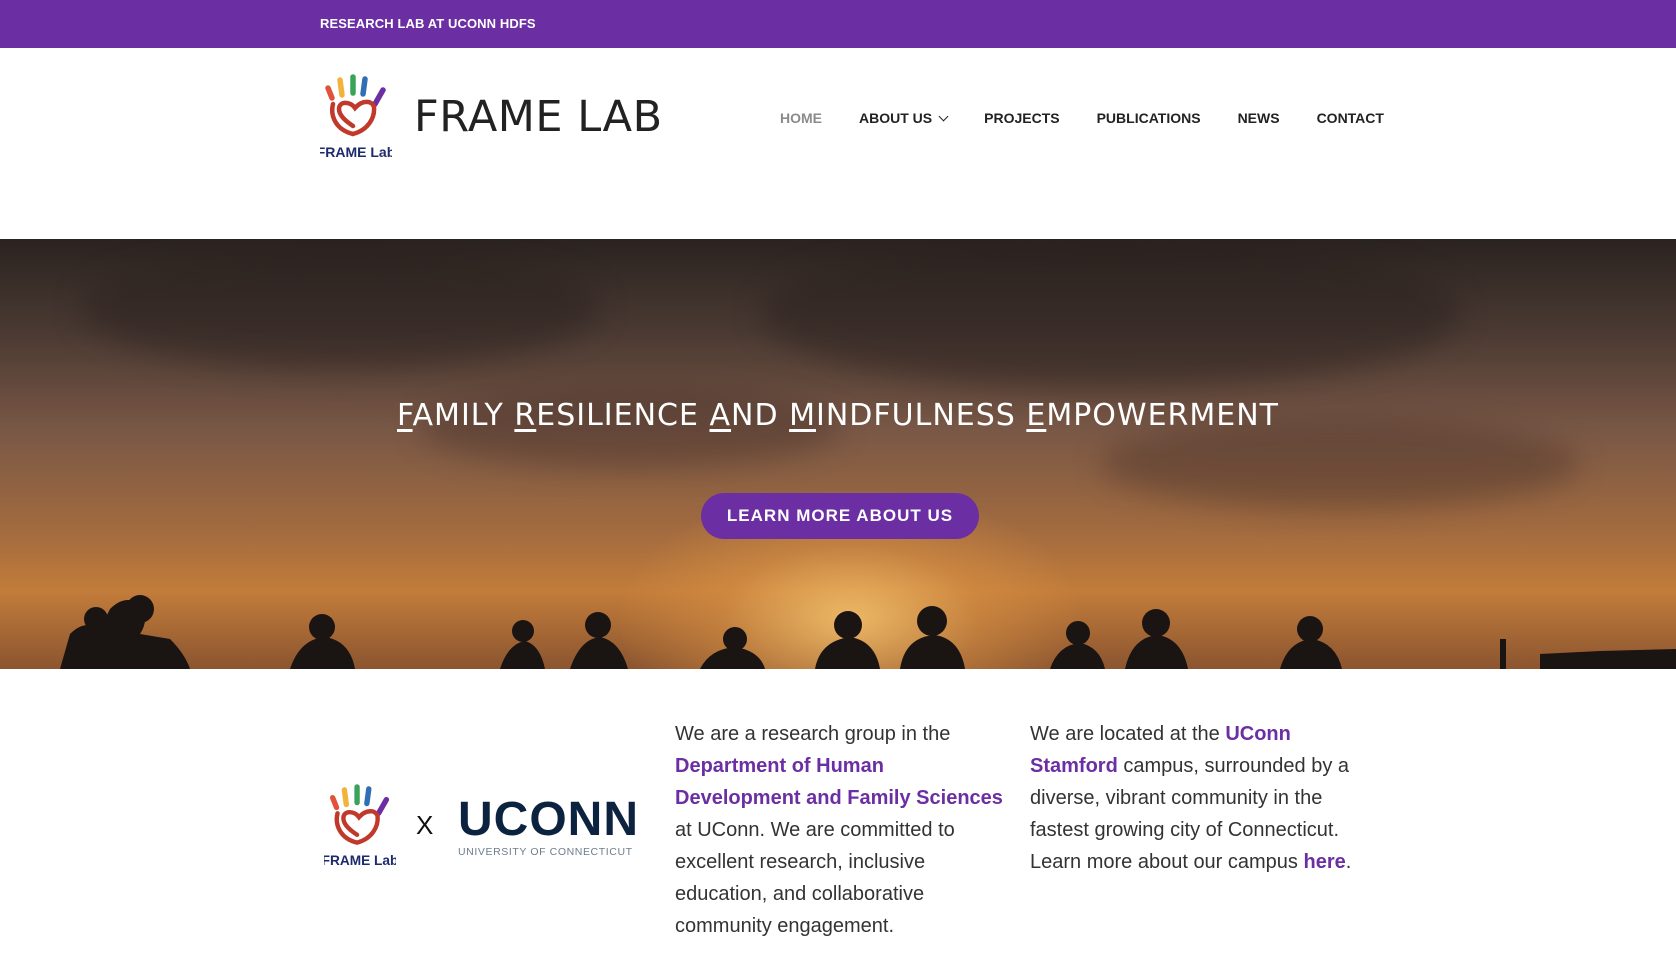 The height and width of the screenshot is (968, 1676). I want to click on hero-title-word: MPOWERMENT, so click(1162, 415).